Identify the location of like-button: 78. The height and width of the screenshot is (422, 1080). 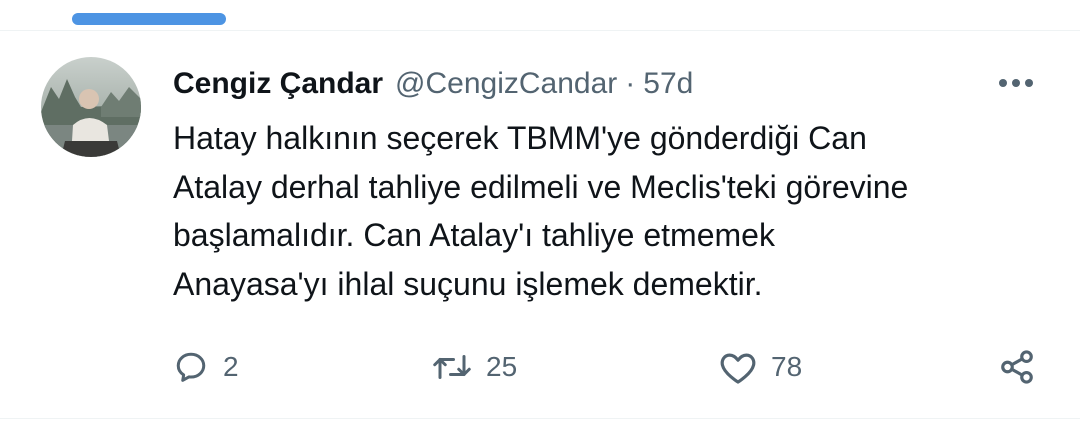
(760, 367).